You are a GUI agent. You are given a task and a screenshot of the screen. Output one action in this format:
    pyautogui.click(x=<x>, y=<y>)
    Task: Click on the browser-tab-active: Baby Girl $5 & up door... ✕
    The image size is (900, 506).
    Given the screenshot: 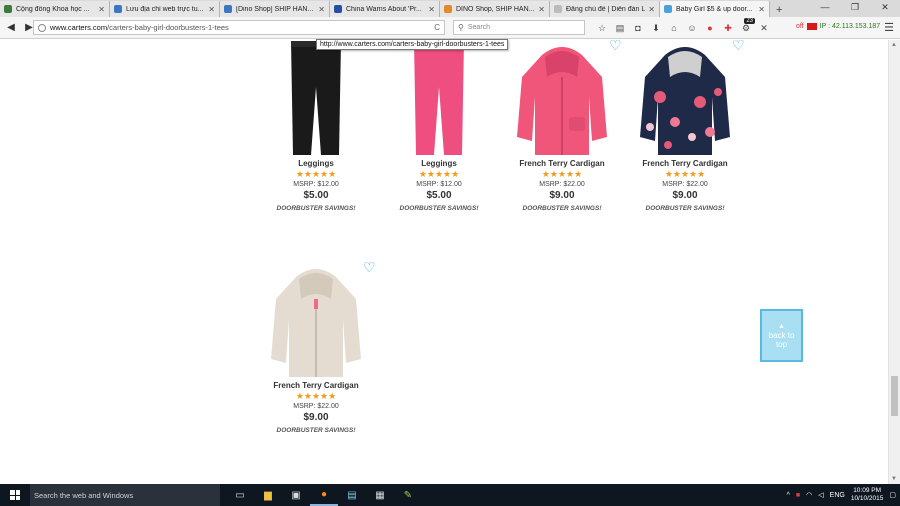 What is the action you would take?
    pyautogui.click(x=715, y=9)
    